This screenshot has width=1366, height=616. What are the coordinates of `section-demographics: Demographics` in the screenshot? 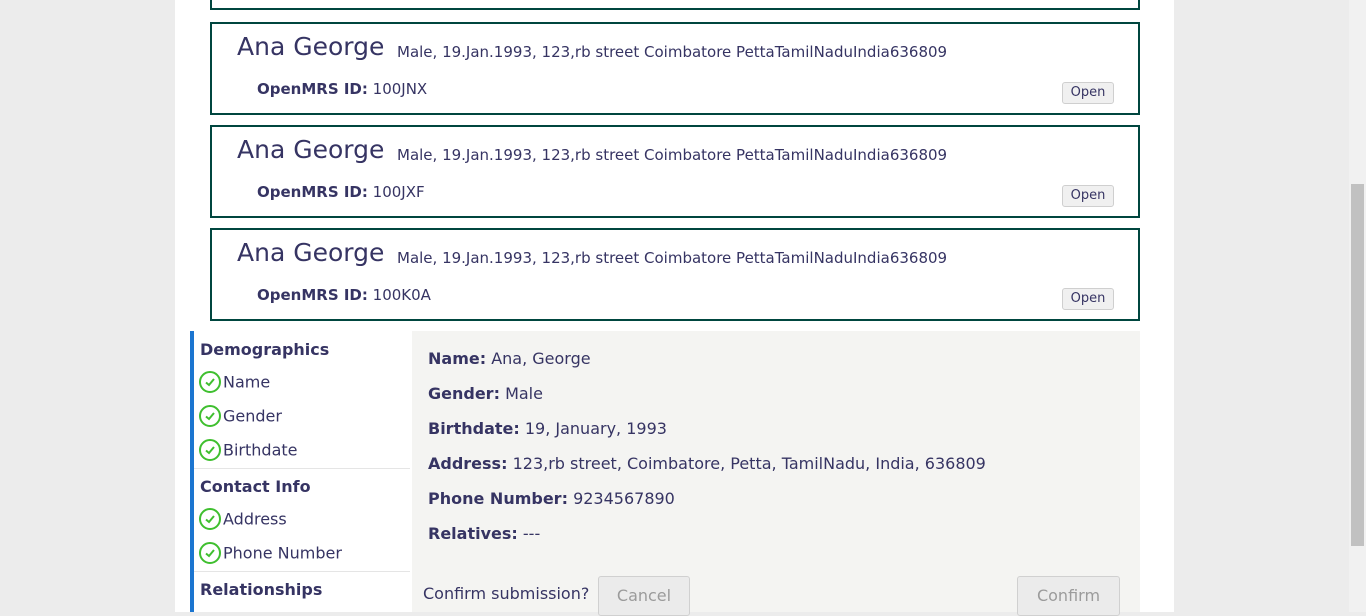 It's located at (264, 349).